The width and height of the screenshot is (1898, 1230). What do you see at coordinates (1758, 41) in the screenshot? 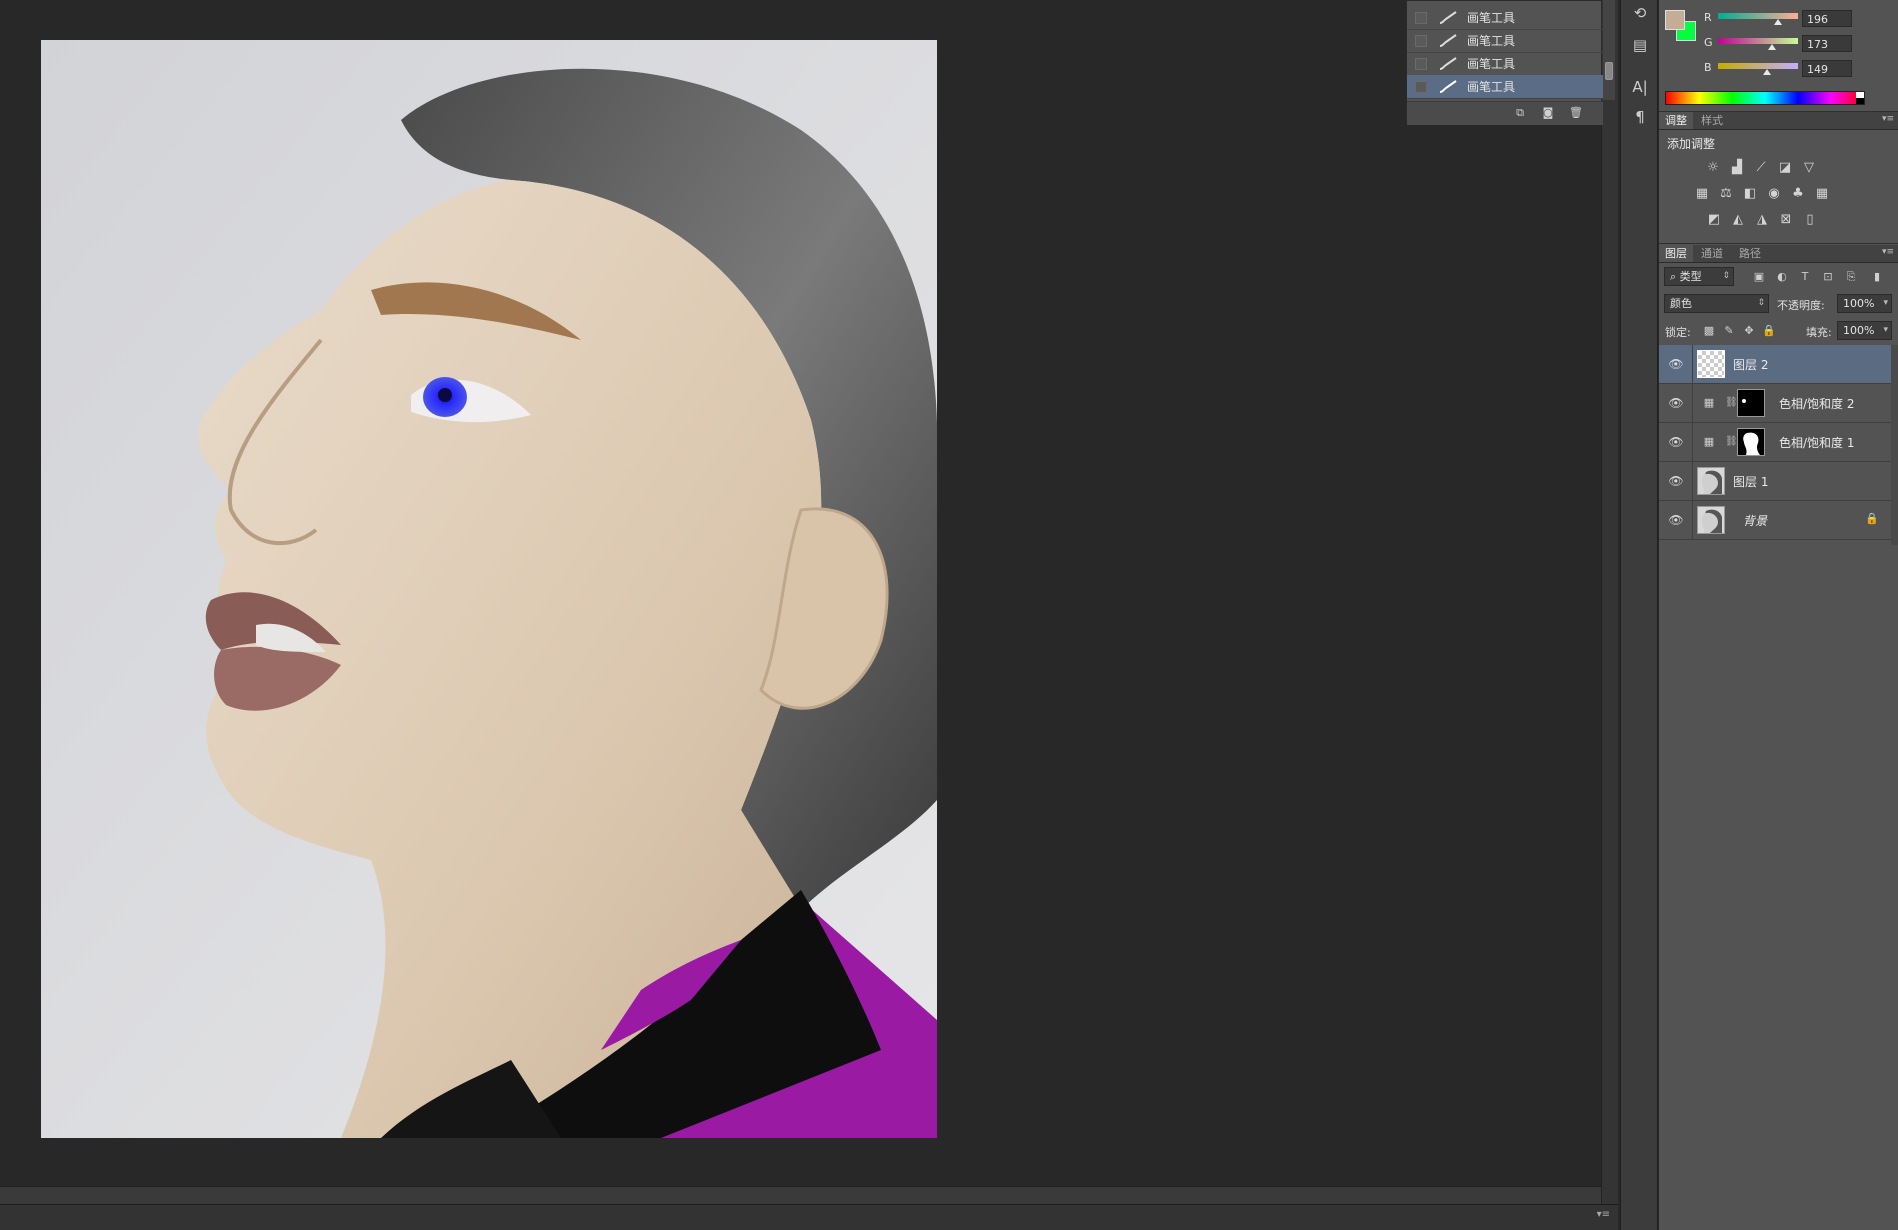
I see `green-slider` at bounding box center [1758, 41].